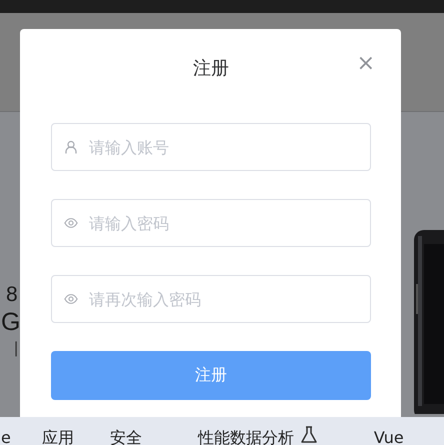  What do you see at coordinates (10, 322) in the screenshot?
I see `background-text: G` at bounding box center [10, 322].